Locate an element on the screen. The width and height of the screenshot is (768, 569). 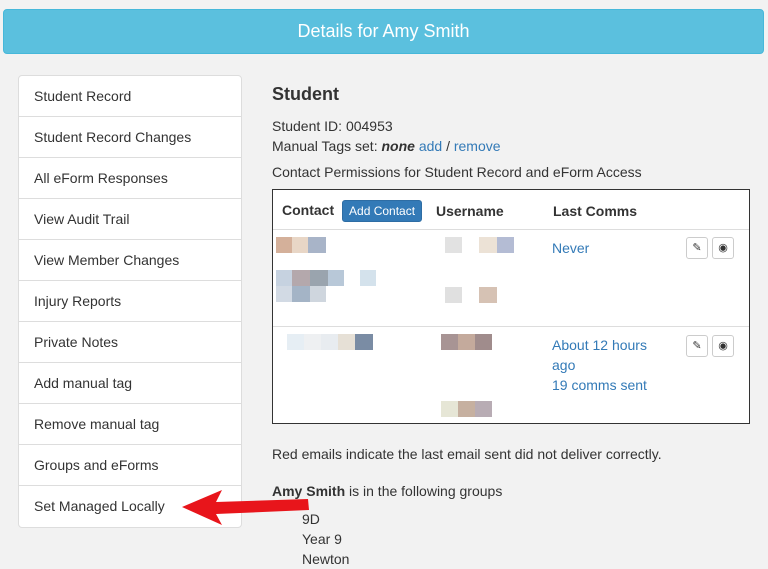
contact-header: Contact Add Contact is located at coordinates (352, 211).